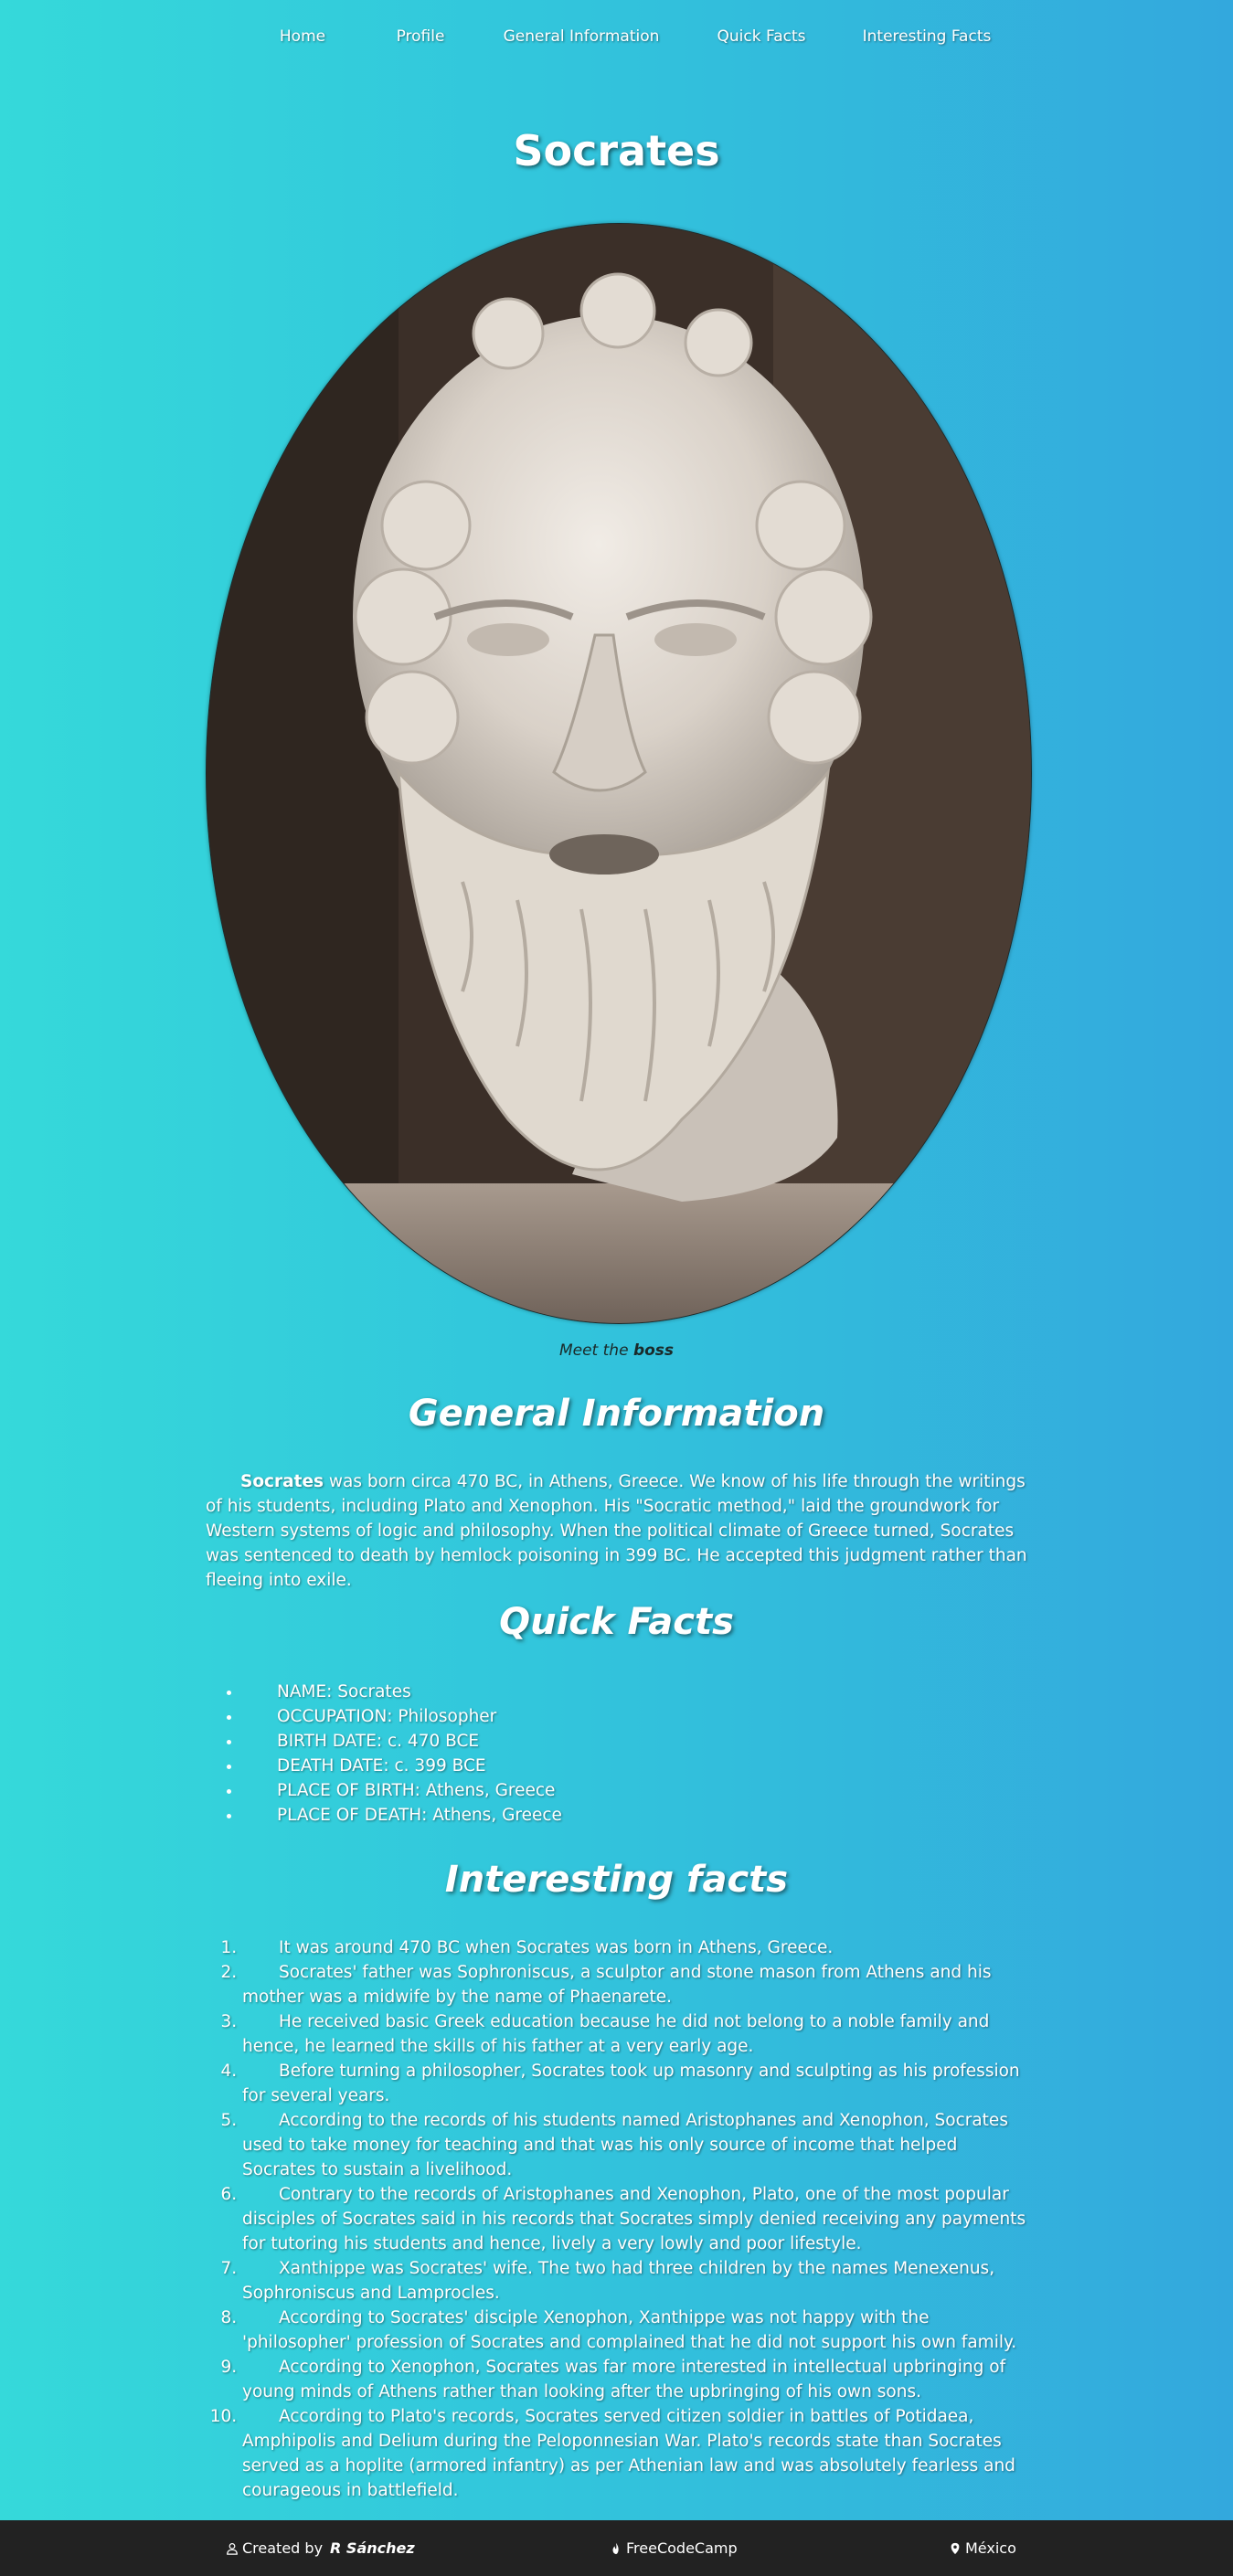  Describe the element at coordinates (636, 1716) in the screenshot. I see `list-item: OCCUPATION: Philosopher` at that location.